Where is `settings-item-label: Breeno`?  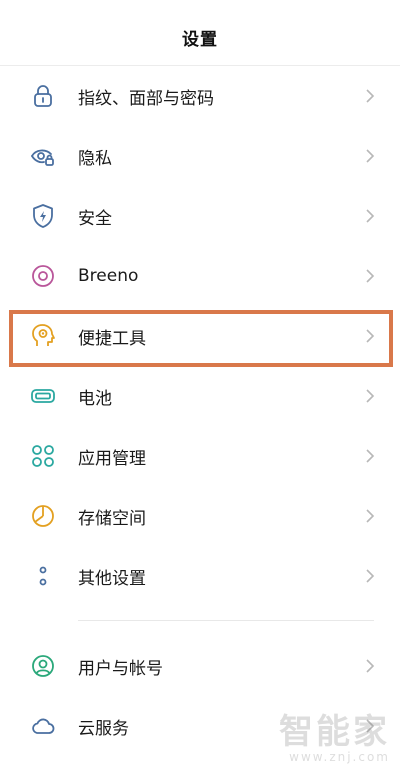 settings-item-label: Breeno is located at coordinates (108, 276).